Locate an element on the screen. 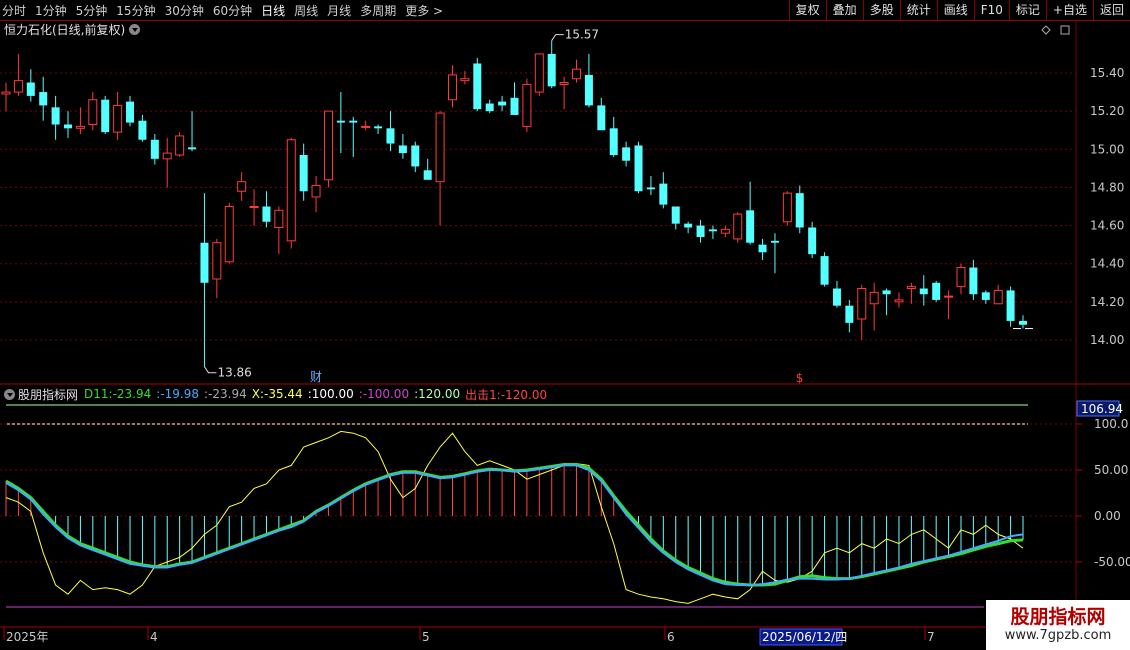  indicator-axis-label: -50.00 is located at coordinates (1112, 562).